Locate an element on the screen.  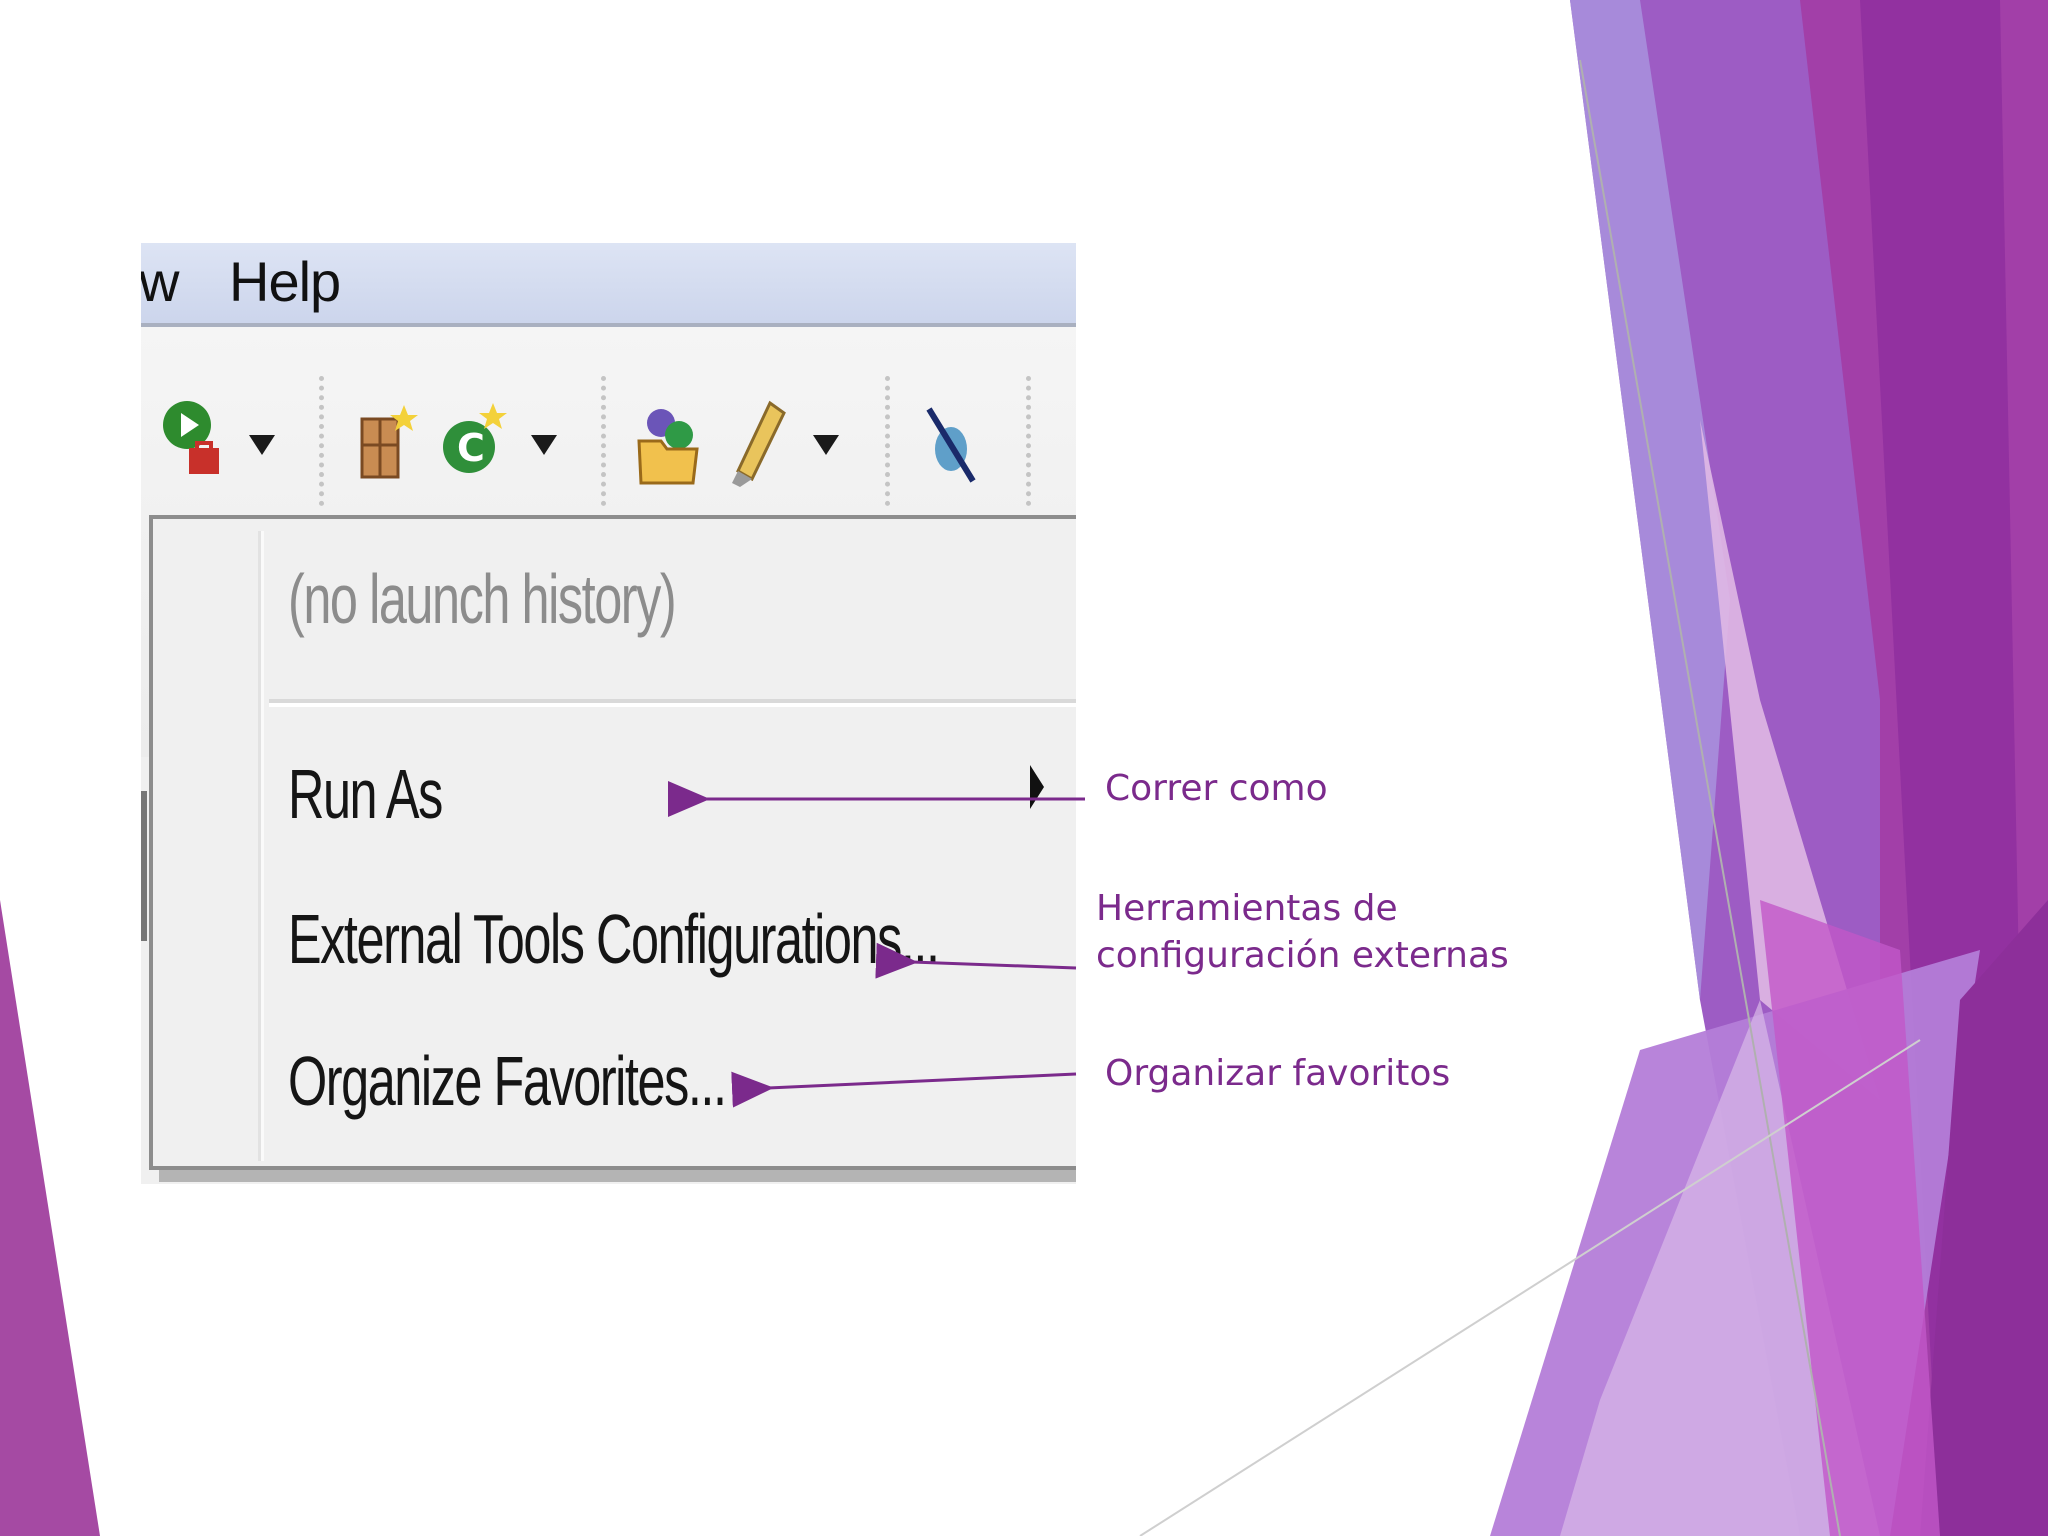
run-dropdown-arrow is located at coordinates (262, 445).